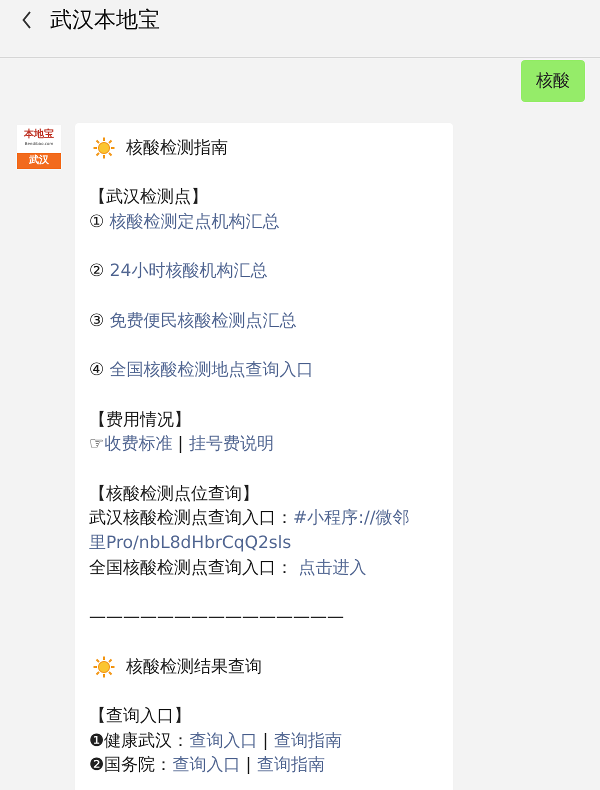  Describe the element at coordinates (97, 370) in the screenshot. I see `message-text: ④` at that location.